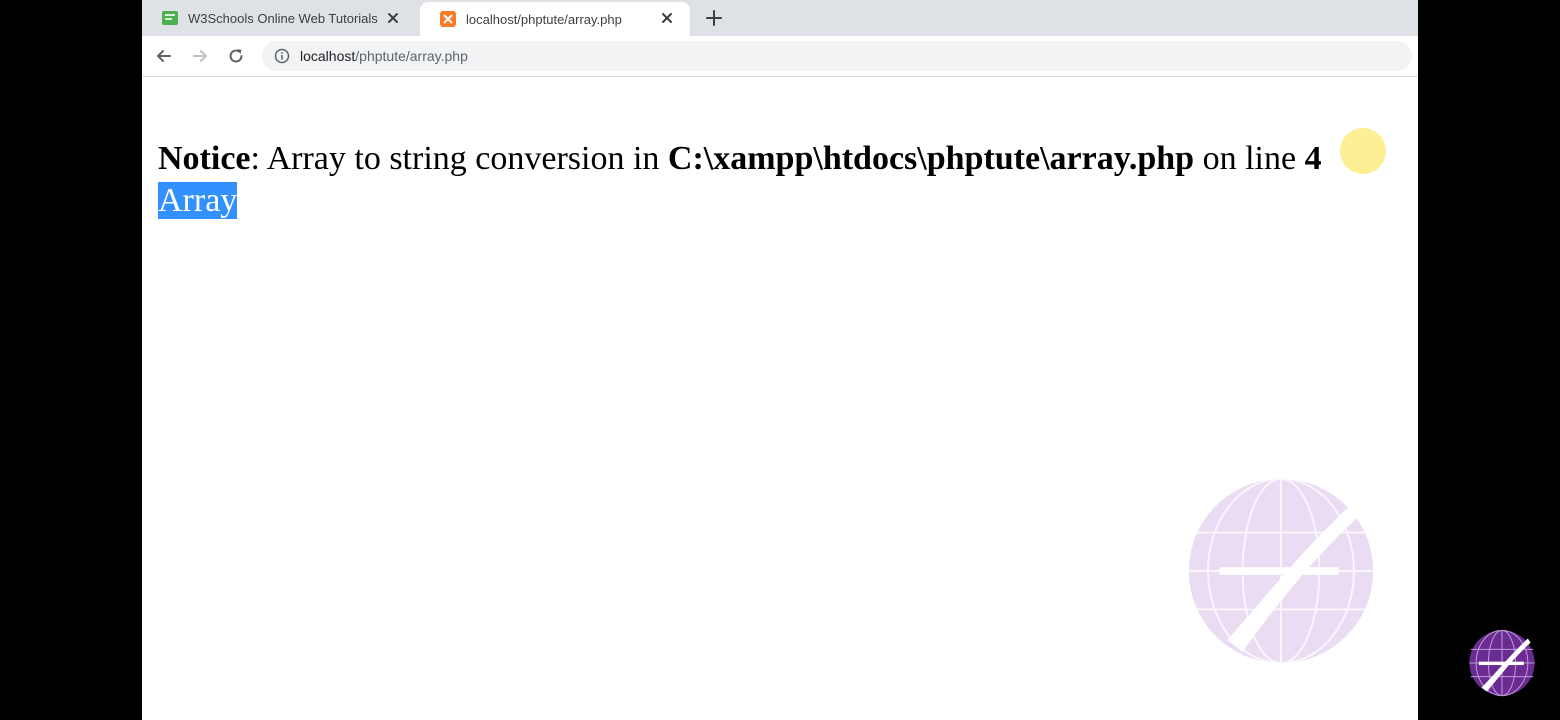 This screenshot has height=720, width=1560. What do you see at coordinates (164, 56) in the screenshot?
I see `back-arrow-icon` at bounding box center [164, 56].